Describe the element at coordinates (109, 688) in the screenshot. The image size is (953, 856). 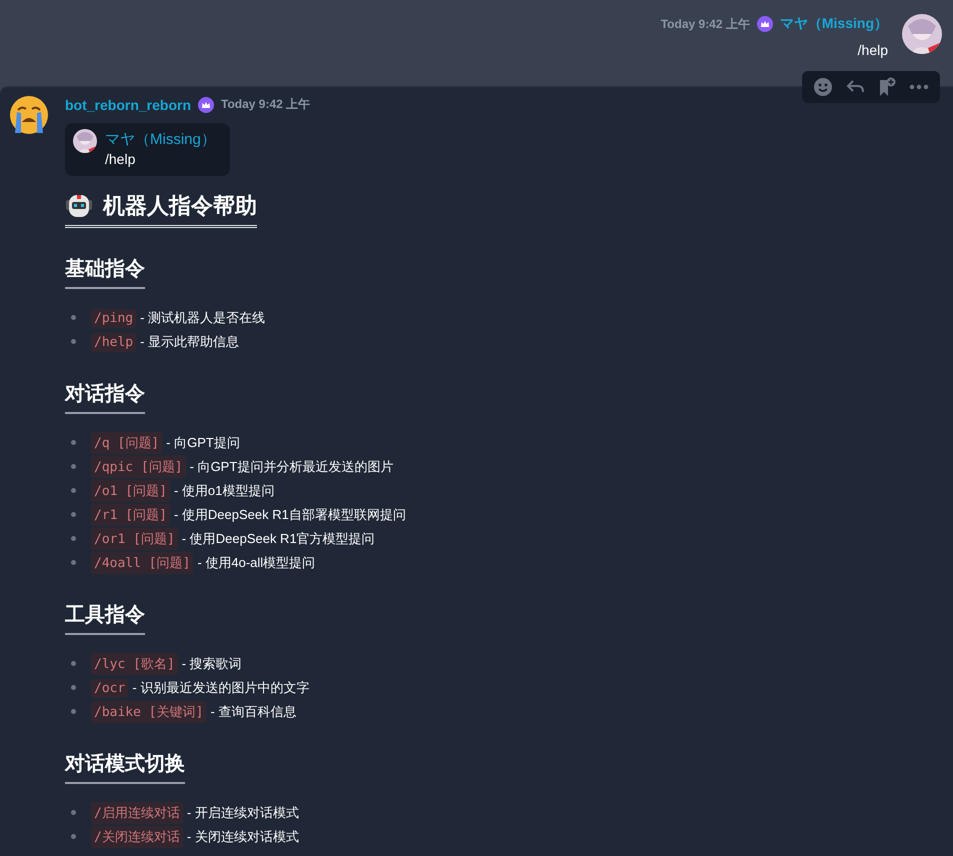
I see `command-code: /ocr` at that location.